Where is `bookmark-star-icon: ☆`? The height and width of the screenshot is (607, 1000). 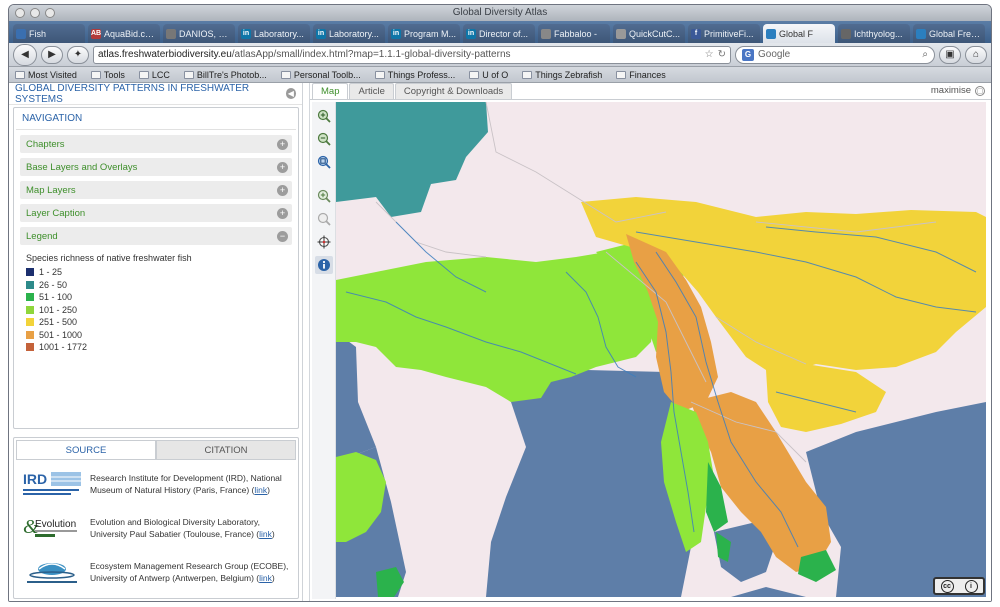
bookmark-star-icon: ☆ is located at coordinates (709, 54).